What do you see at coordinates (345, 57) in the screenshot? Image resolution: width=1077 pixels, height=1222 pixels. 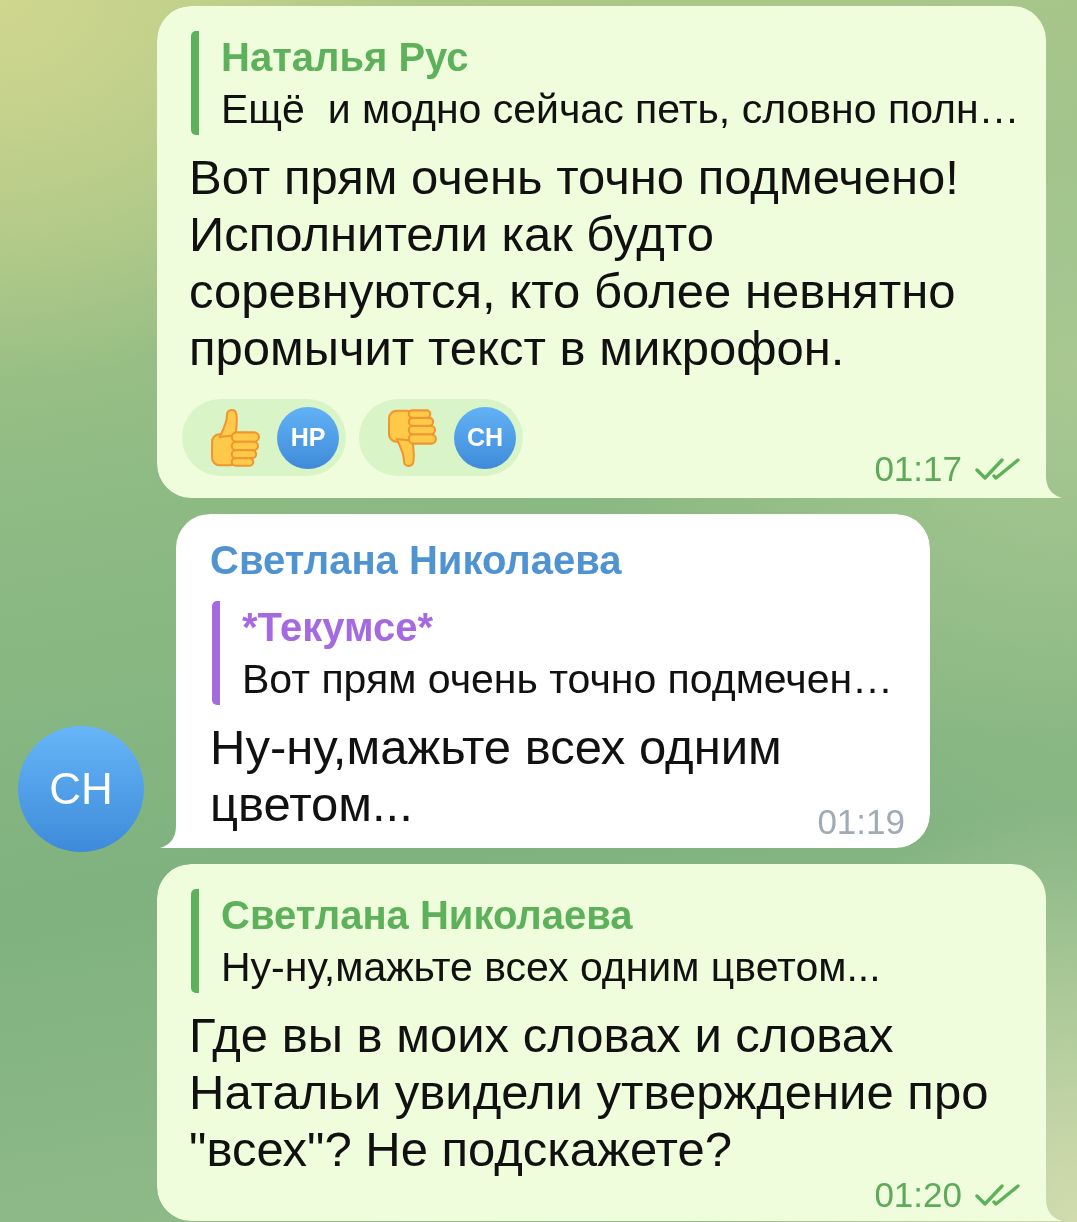 I see `reply-author: Наталья Рус` at bounding box center [345, 57].